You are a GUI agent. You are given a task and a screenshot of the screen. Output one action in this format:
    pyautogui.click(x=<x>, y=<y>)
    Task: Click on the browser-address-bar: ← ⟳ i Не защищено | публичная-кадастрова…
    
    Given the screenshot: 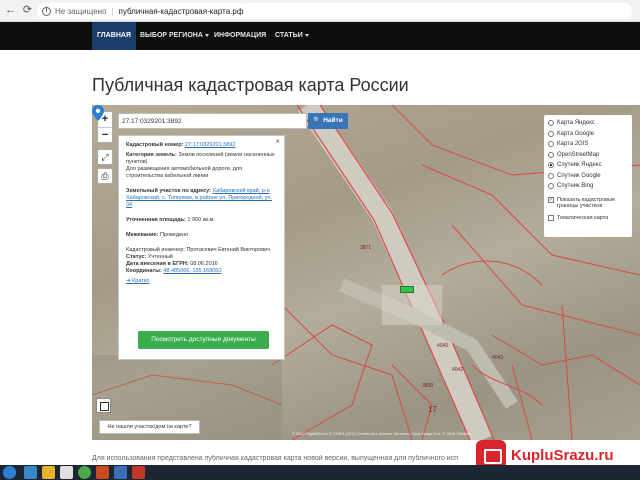 What is the action you would take?
    pyautogui.click(x=320, y=11)
    